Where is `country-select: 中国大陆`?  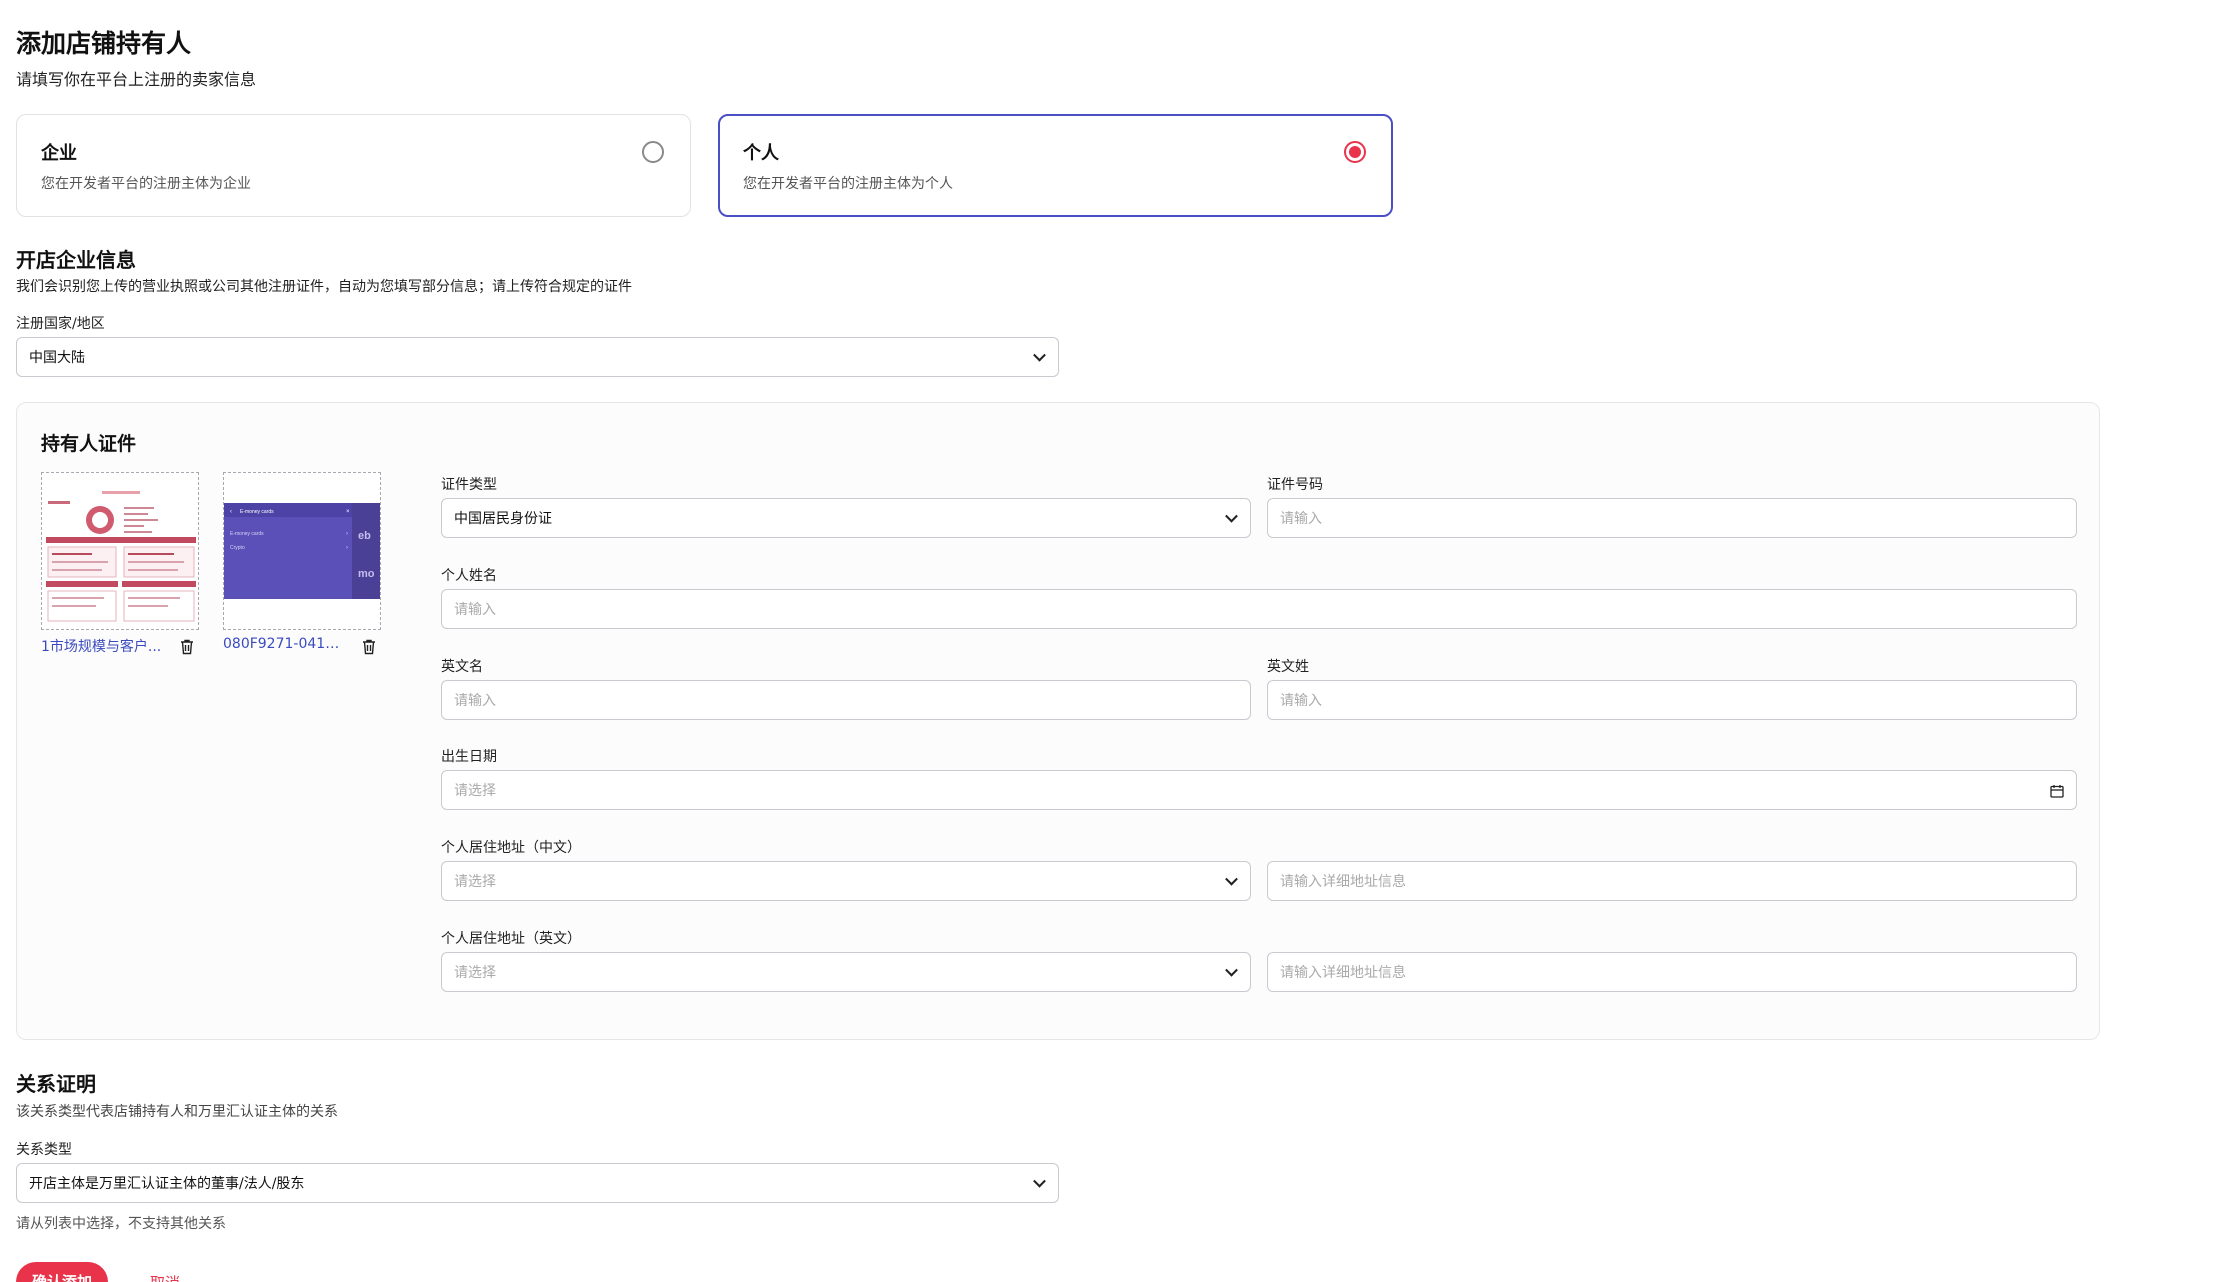
country-select: 中国大陆 is located at coordinates (537, 357).